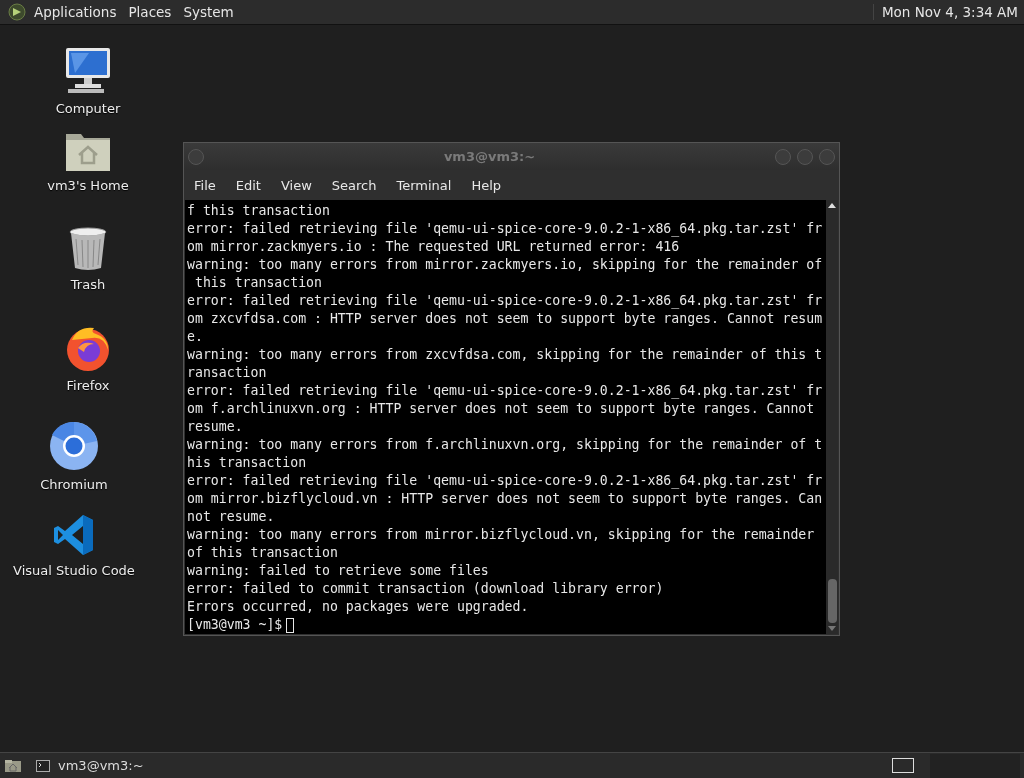 This screenshot has width=1024, height=778. I want to click on terminal-line: warning: too many errors from f.archlinuxvn.org, skipping for the remainder of t, so click(505, 445).